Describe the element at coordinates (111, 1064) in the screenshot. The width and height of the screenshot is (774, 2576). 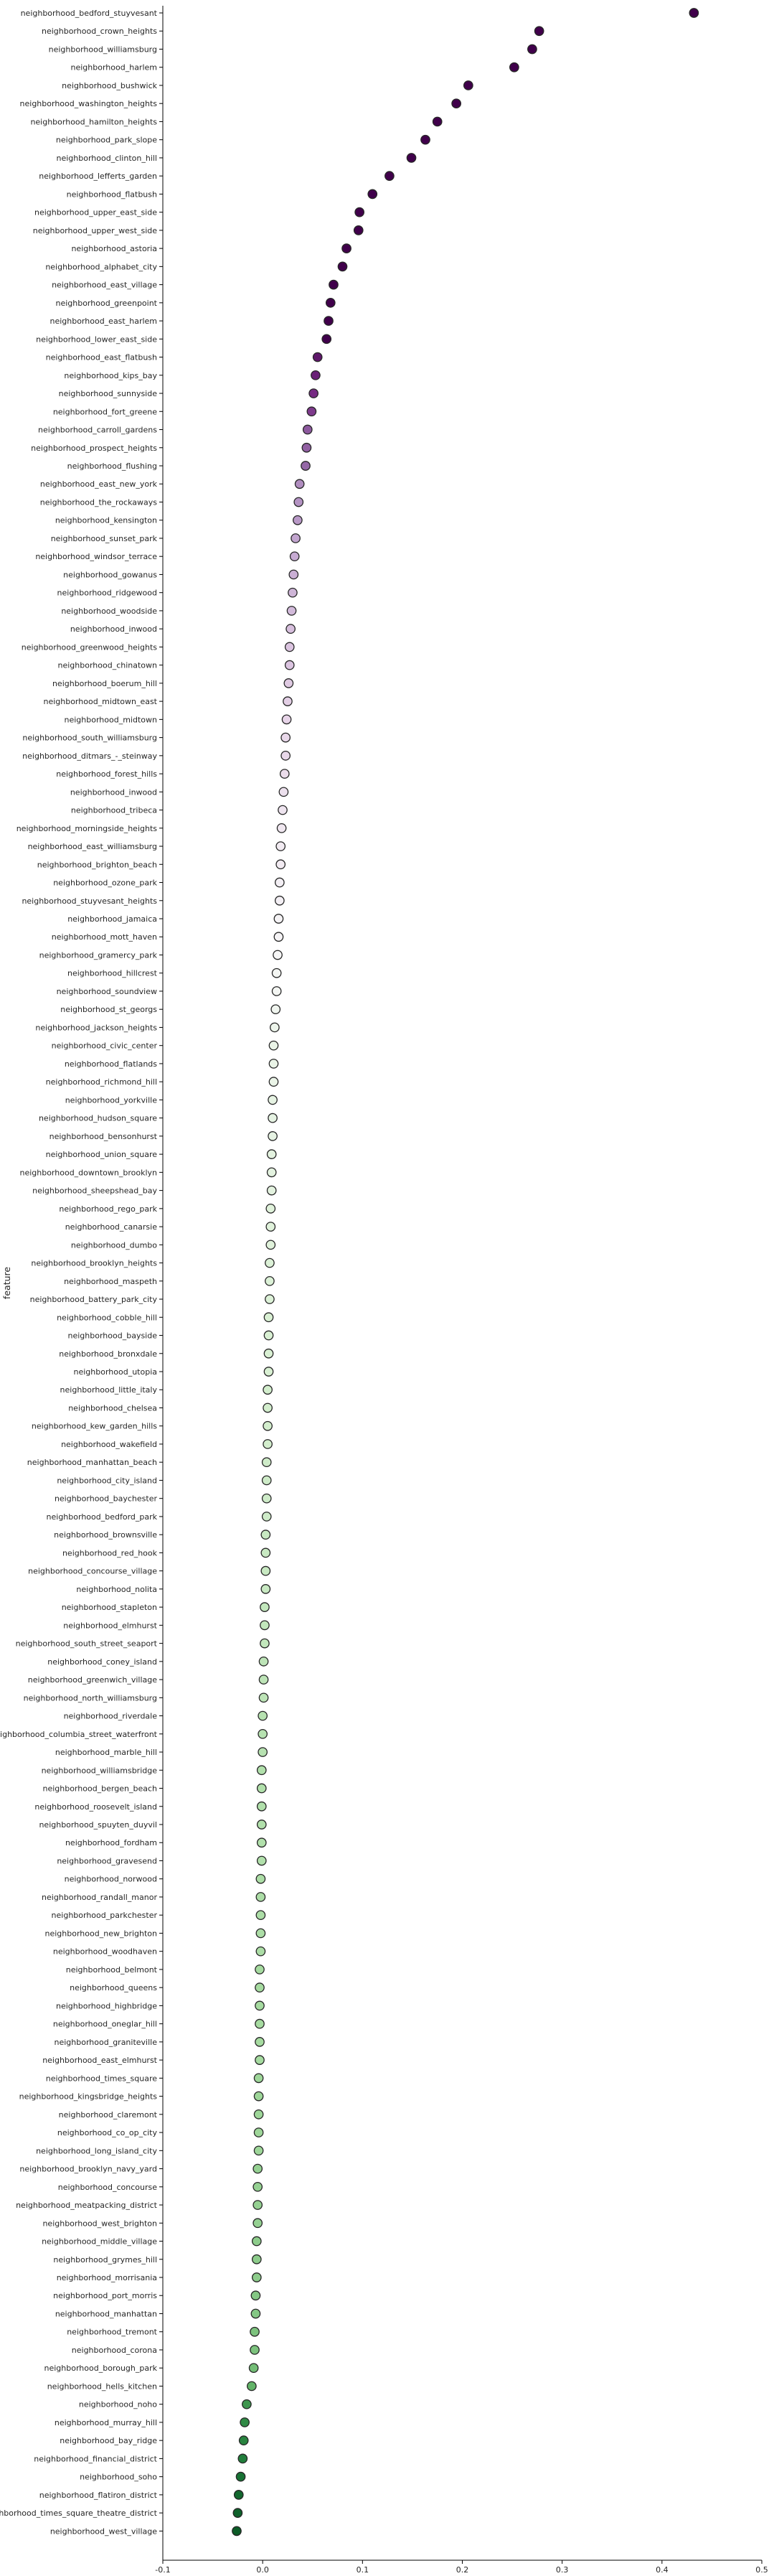
I see `y-tick-label: neighborhood_flatlands` at that location.